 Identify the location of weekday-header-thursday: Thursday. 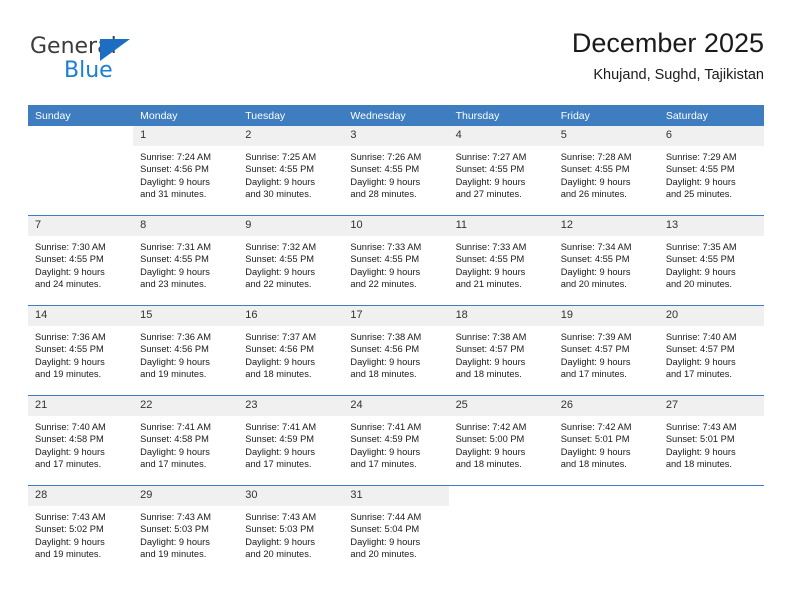
(501, 115).